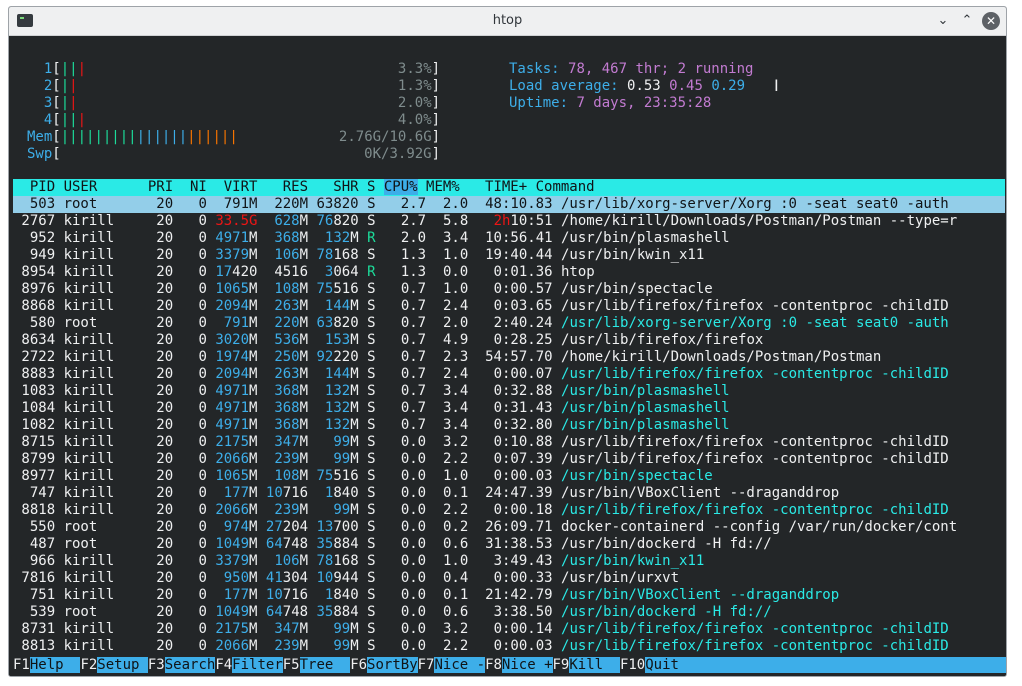  What do you see at coordinates (594, 665) in the screenshot?
I see `fkey-label: Kill` at bounding box center [594, 665].